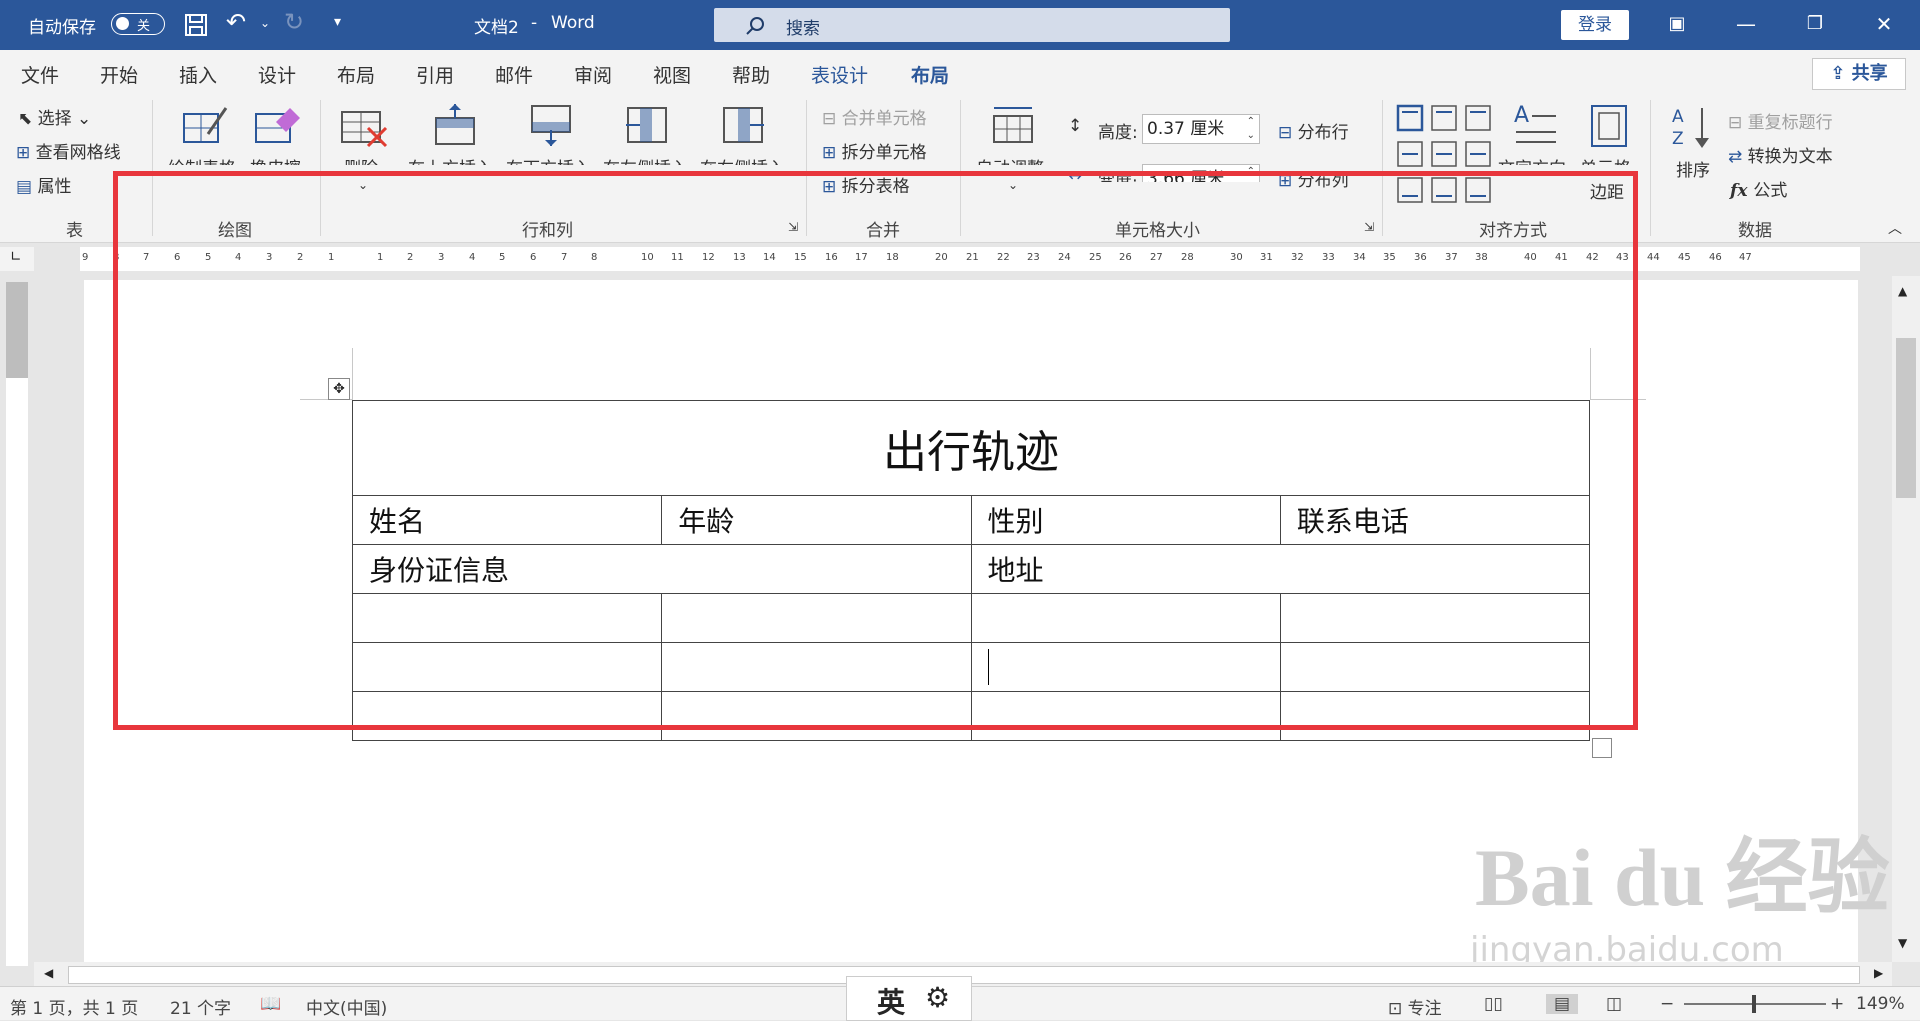 The image size is (1920, 1021). I want to click on height-icon: ↕, so click(1075, 126).